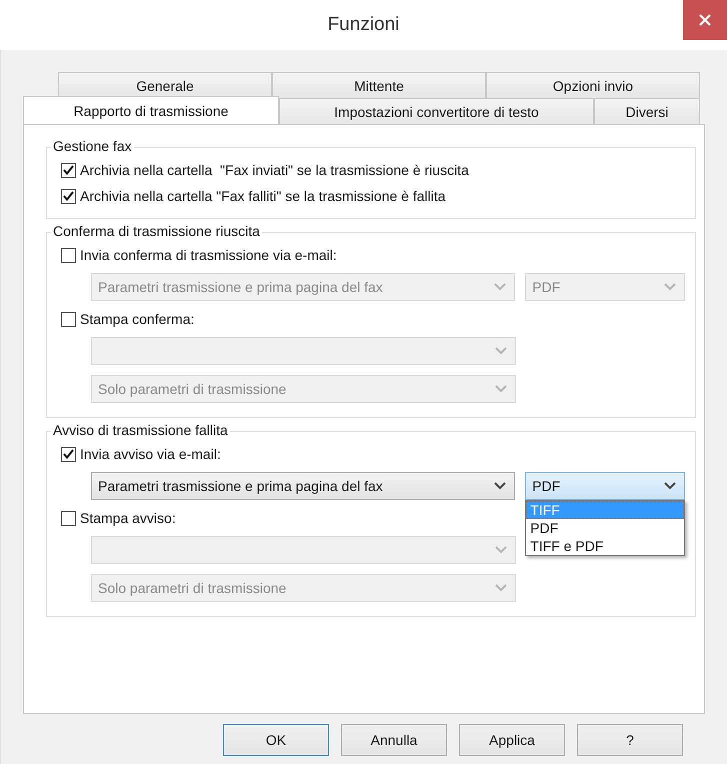  What do you see at coordinates (150, 454) in the screenshot?
I see `checkbox-label: Invia avviso via e-mail:` at bounding box center [150, 454].